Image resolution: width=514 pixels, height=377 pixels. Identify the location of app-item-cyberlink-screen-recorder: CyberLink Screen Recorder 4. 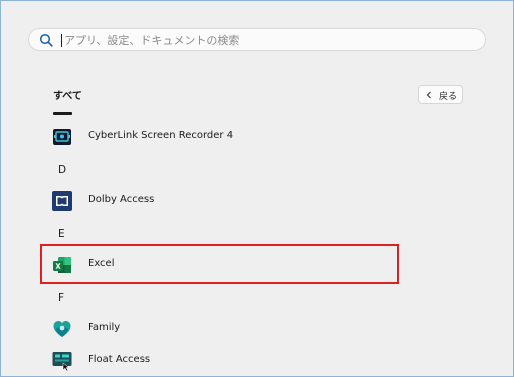
(220, 137).